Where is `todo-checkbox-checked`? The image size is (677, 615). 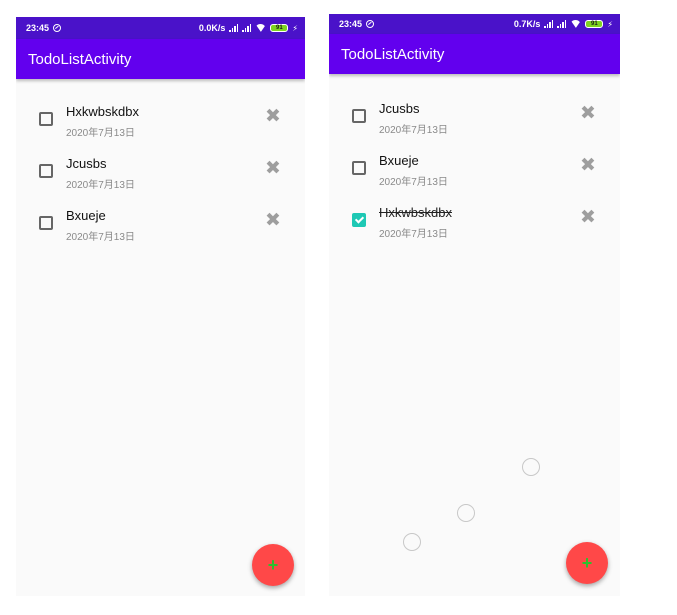
todo-checkbox-checked is located at coordinates (359, 220).